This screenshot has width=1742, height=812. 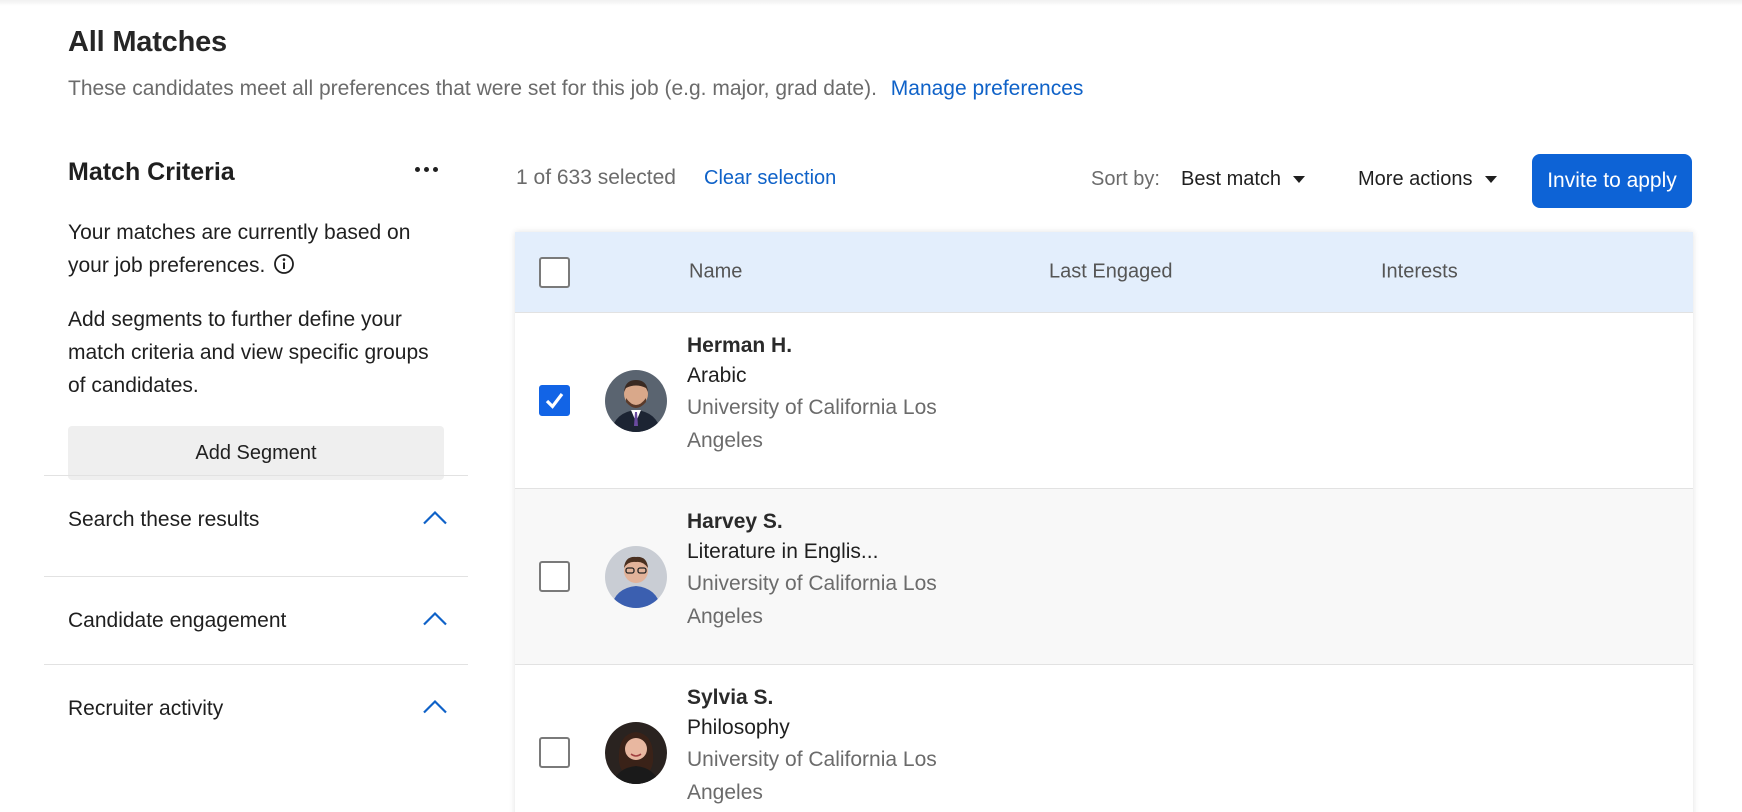 I want to click on candidate-name: Harvey S., so click(x=832, y=522).